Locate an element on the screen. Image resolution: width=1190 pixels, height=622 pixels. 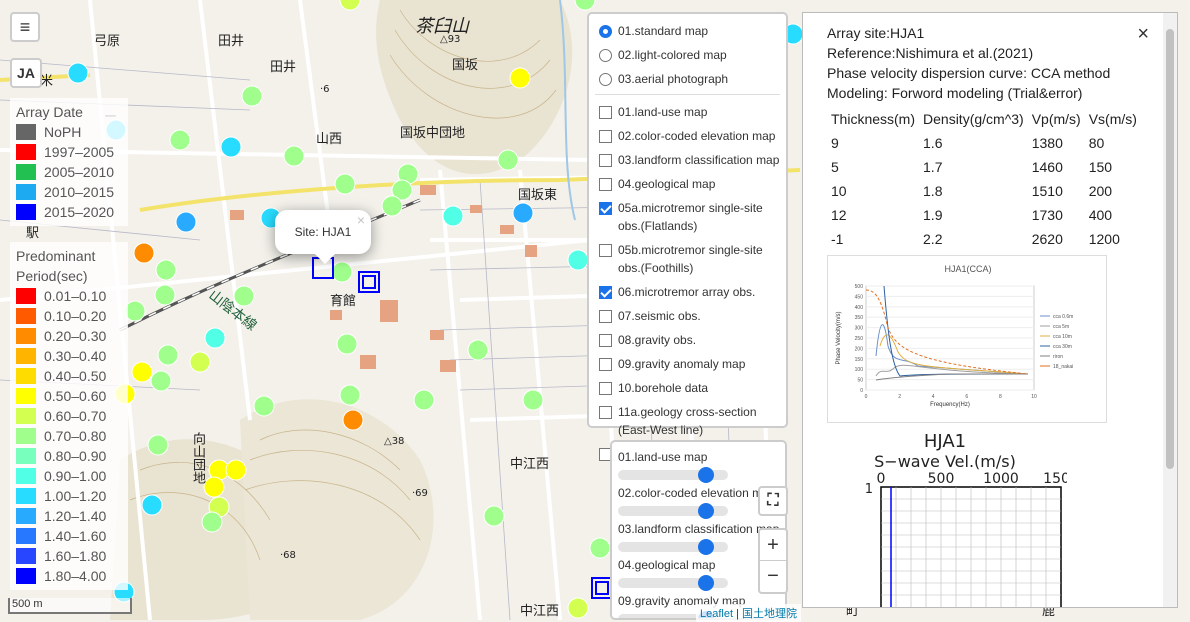
x-tick-label: 6 is located at coordinates (966, 397).